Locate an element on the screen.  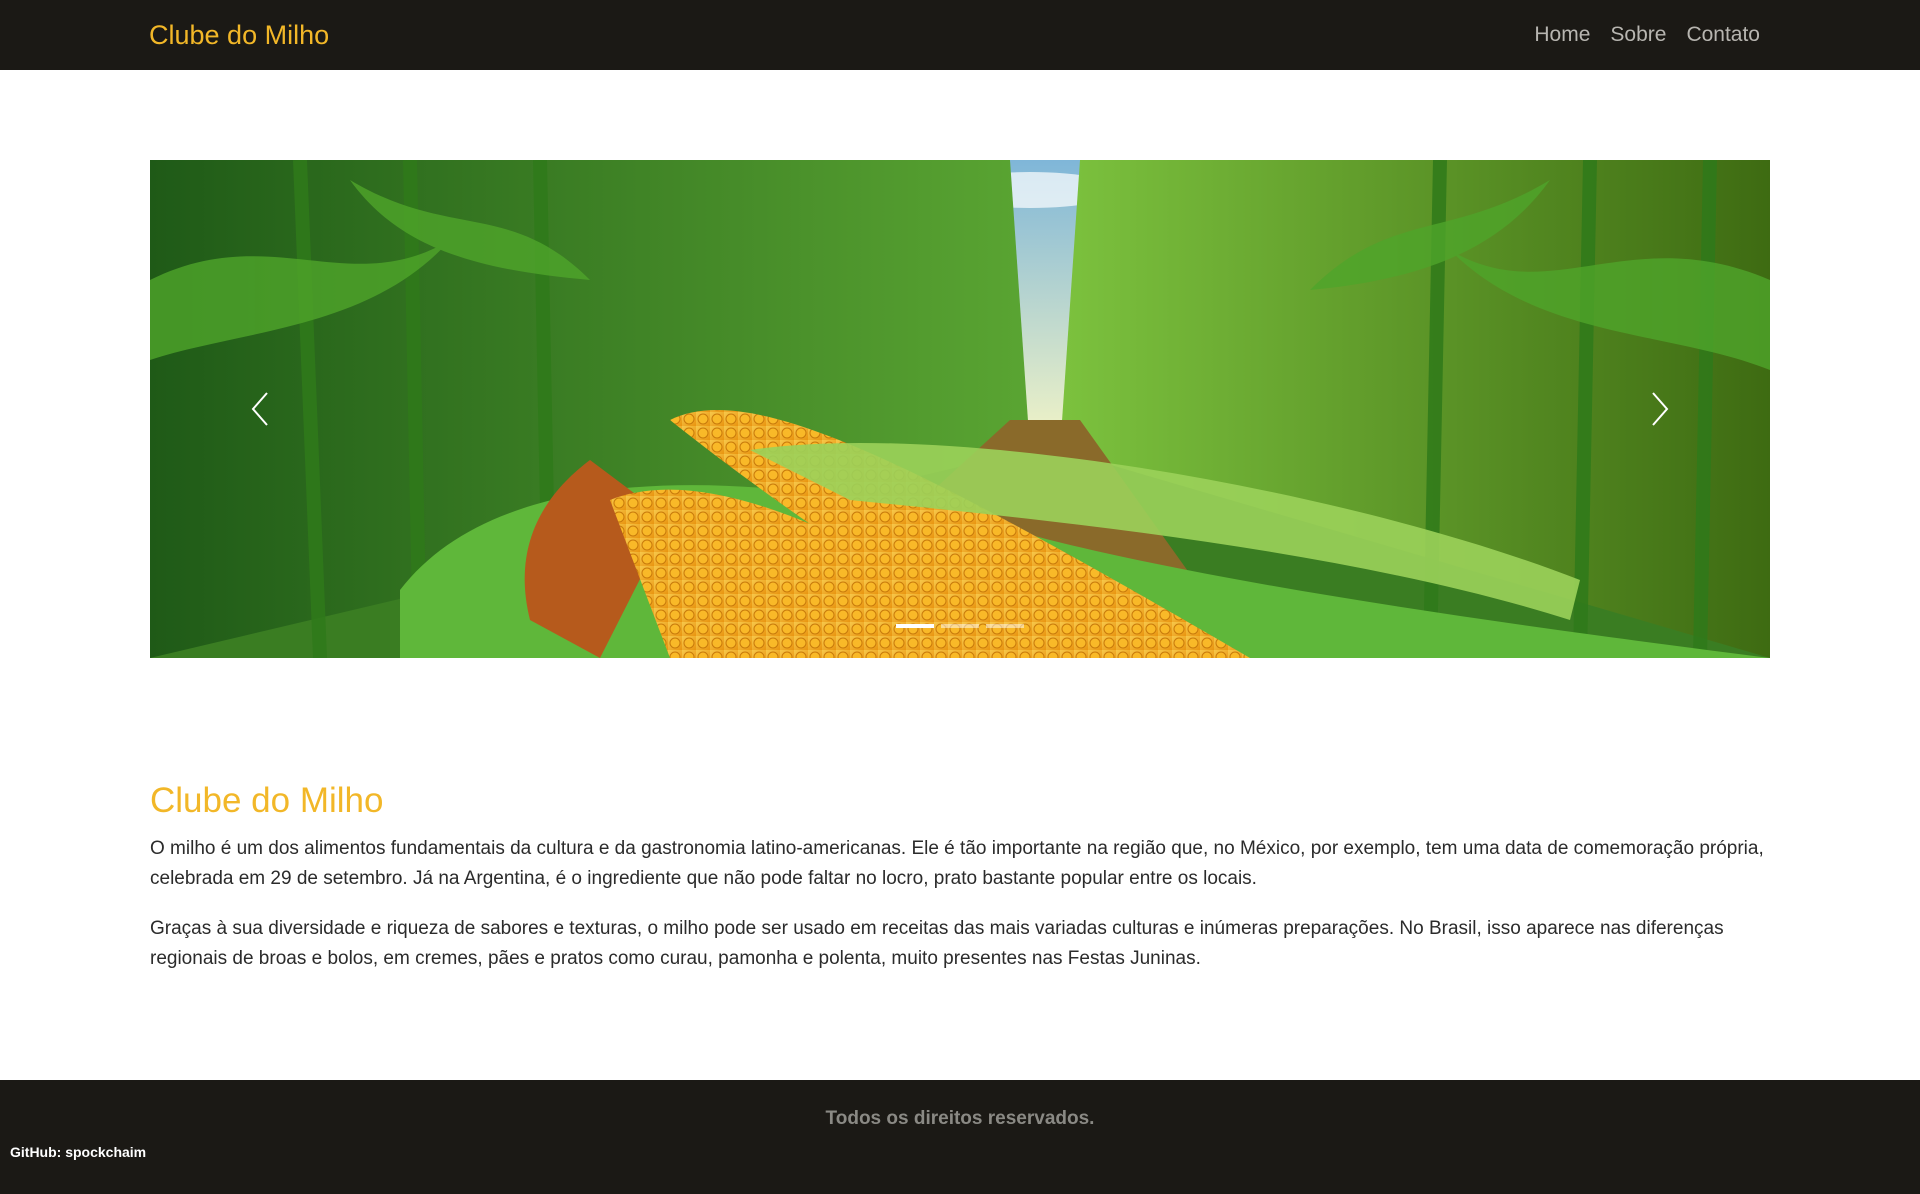
footer-copyright: Todos os direitos reservados. is located at coordinates (960, 1118).